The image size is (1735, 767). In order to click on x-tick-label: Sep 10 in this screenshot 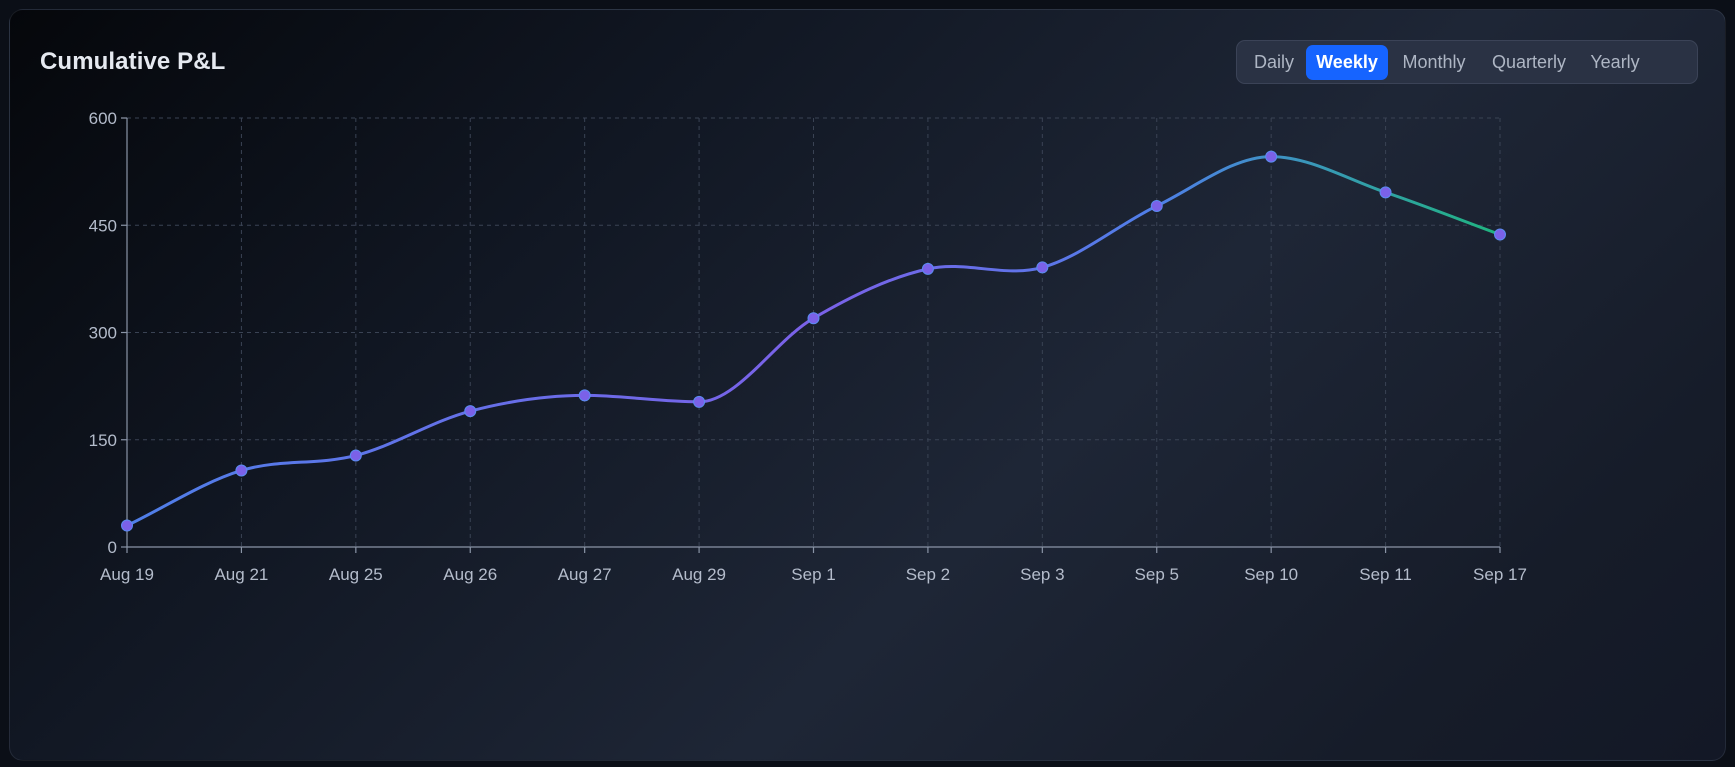, I will do `click(1271, 574)`.